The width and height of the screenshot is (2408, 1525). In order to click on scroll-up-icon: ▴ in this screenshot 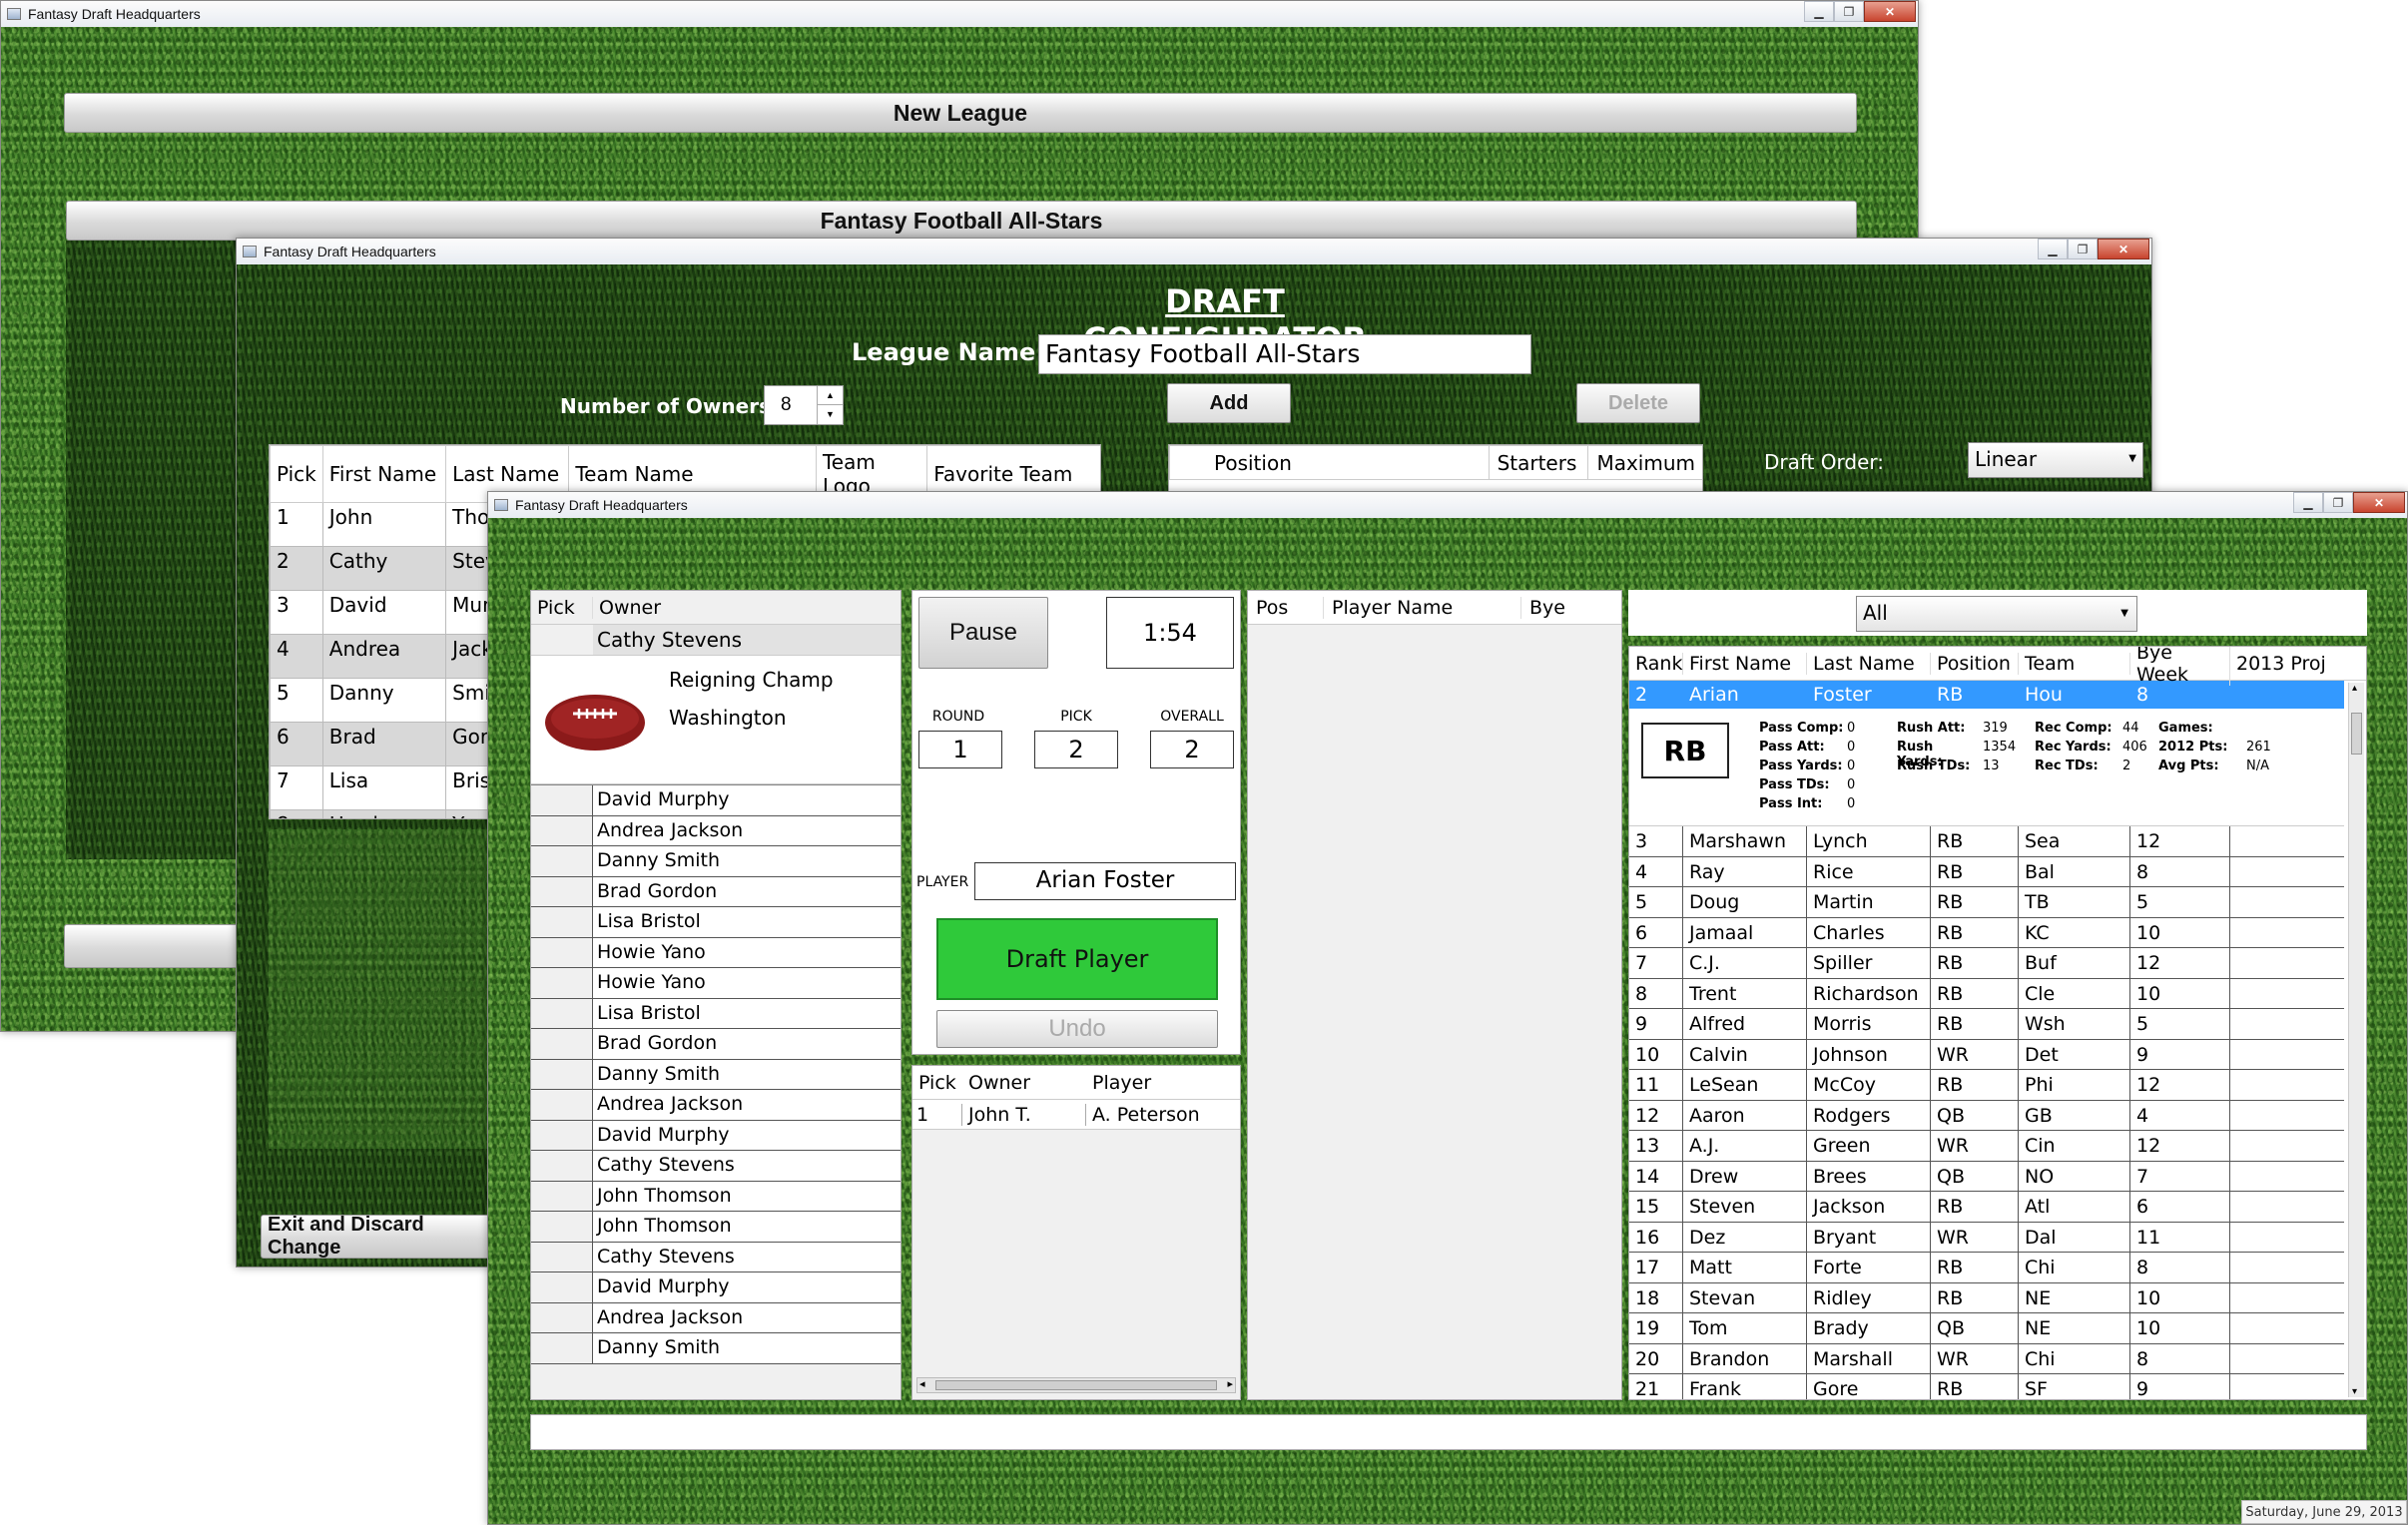, I will do `click(2354, 689)`.